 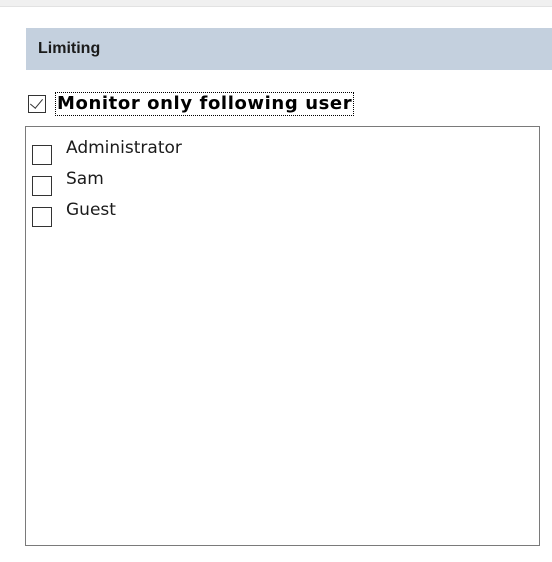 I want to click on list-item-administrator: Administrator, so click(x=282, y=150).